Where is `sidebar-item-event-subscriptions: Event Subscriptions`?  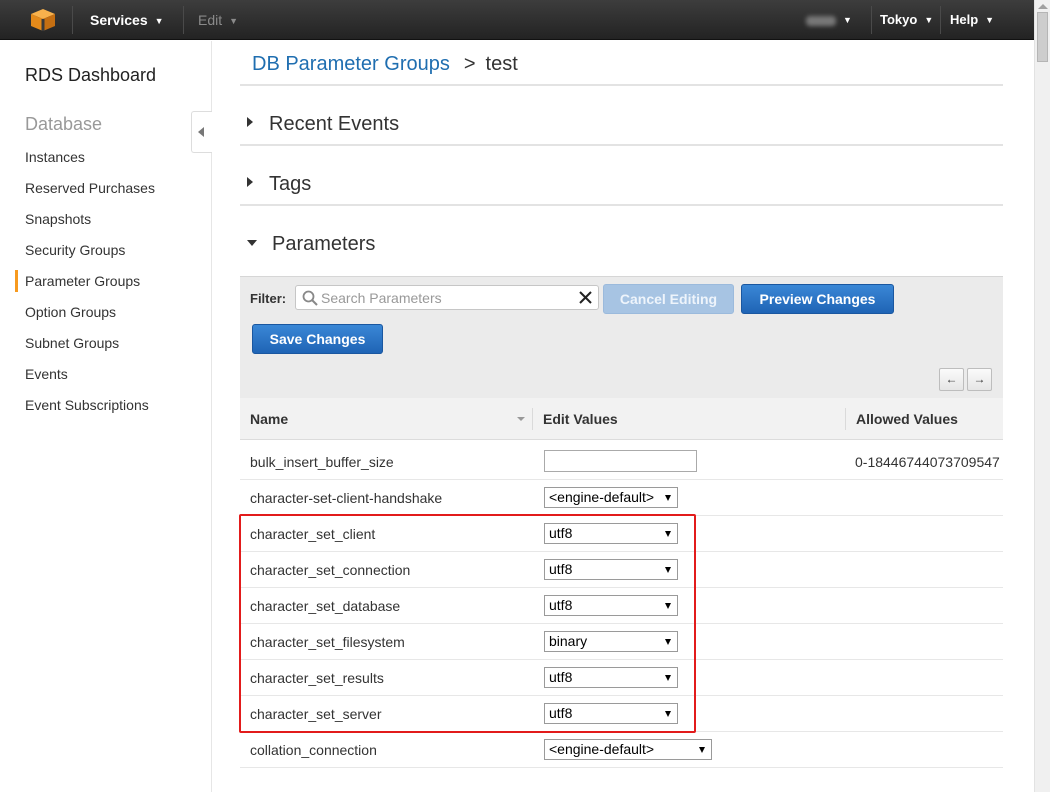
sidebar-item-event-subscriptions: Event Subscriptions is located at coordinates (87, 405).